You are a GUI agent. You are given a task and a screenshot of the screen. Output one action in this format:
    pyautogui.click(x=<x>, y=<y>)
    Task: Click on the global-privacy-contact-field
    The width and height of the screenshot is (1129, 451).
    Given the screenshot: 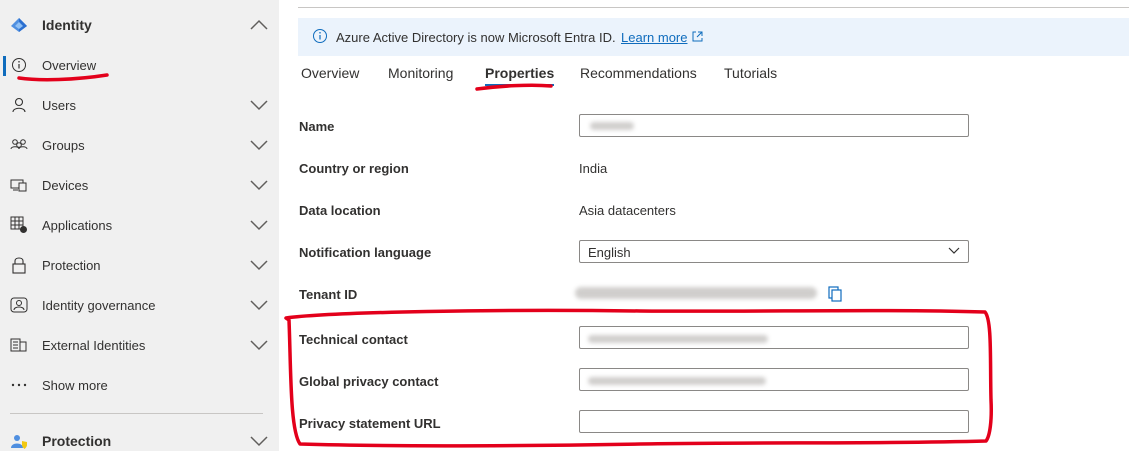 What is the action you would take?
    pyautogui.click(x=774, y=379)
    